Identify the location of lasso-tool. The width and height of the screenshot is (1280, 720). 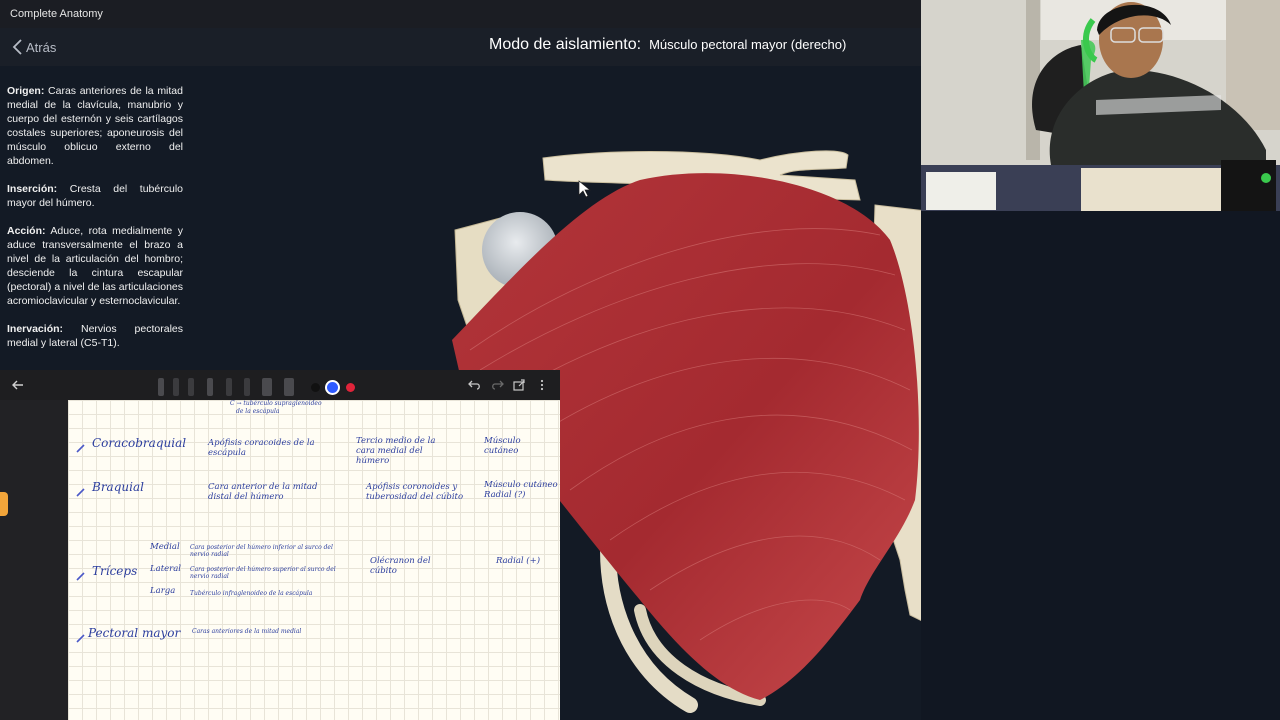
(267, 387).